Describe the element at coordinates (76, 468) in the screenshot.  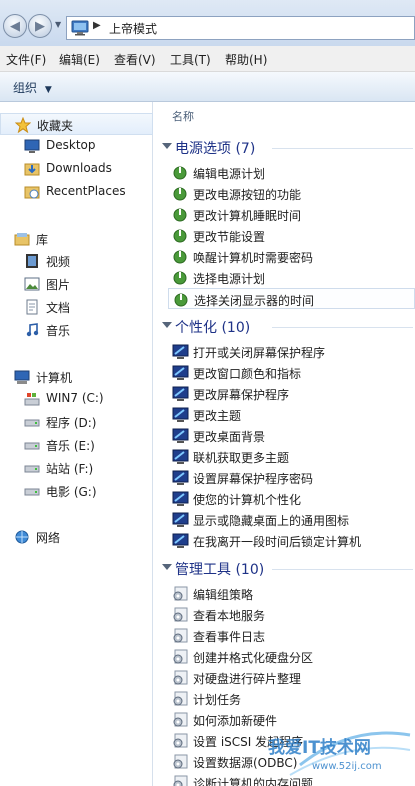
I see `nav-item-drive-f: 站站 (F:)` at that location.